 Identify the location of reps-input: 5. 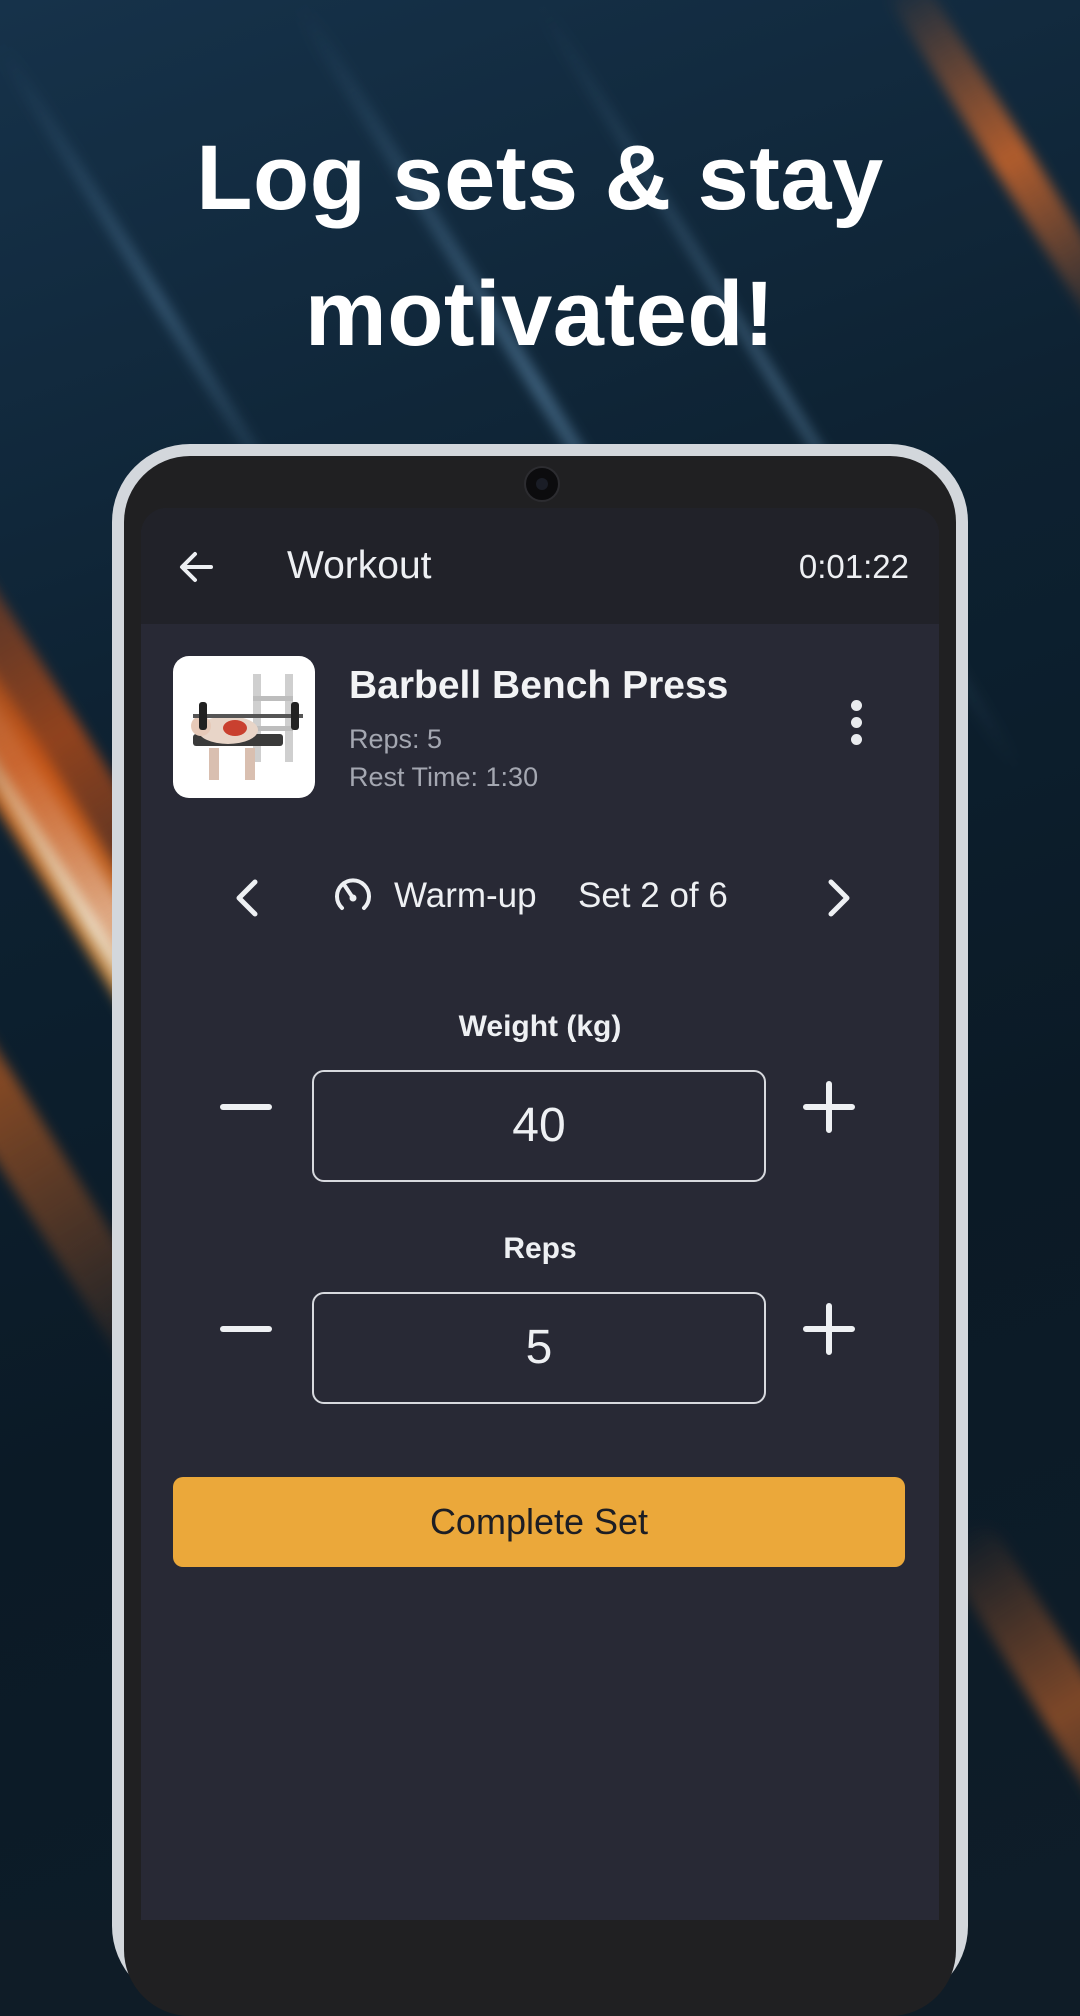
(539, 1348).